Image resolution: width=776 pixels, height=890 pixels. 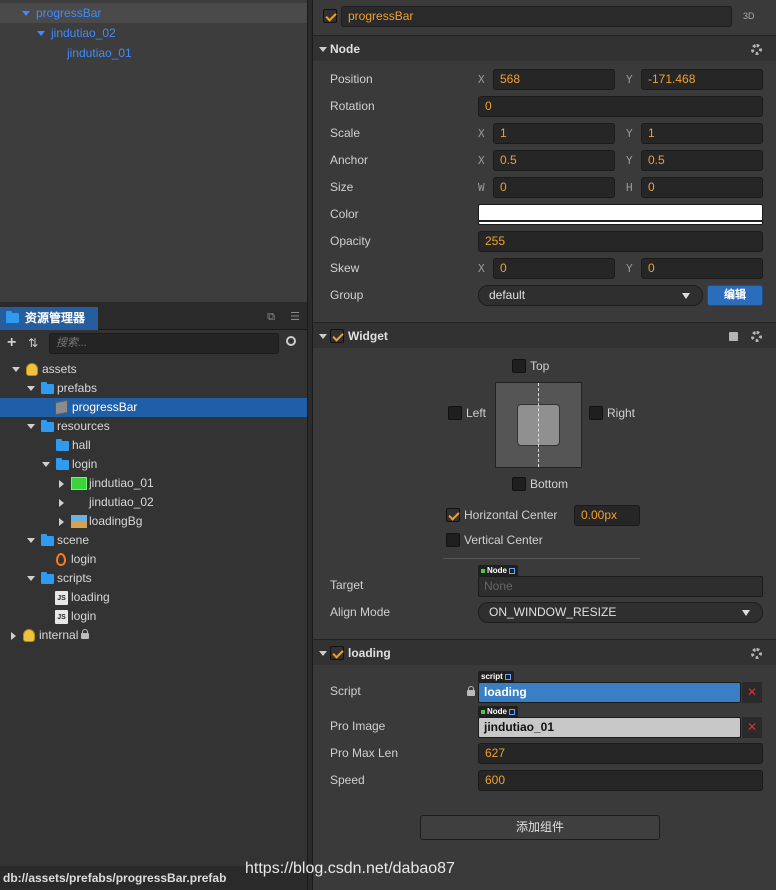 I want to click on widget-enabled-checkbox, so click(x=337, y=336).